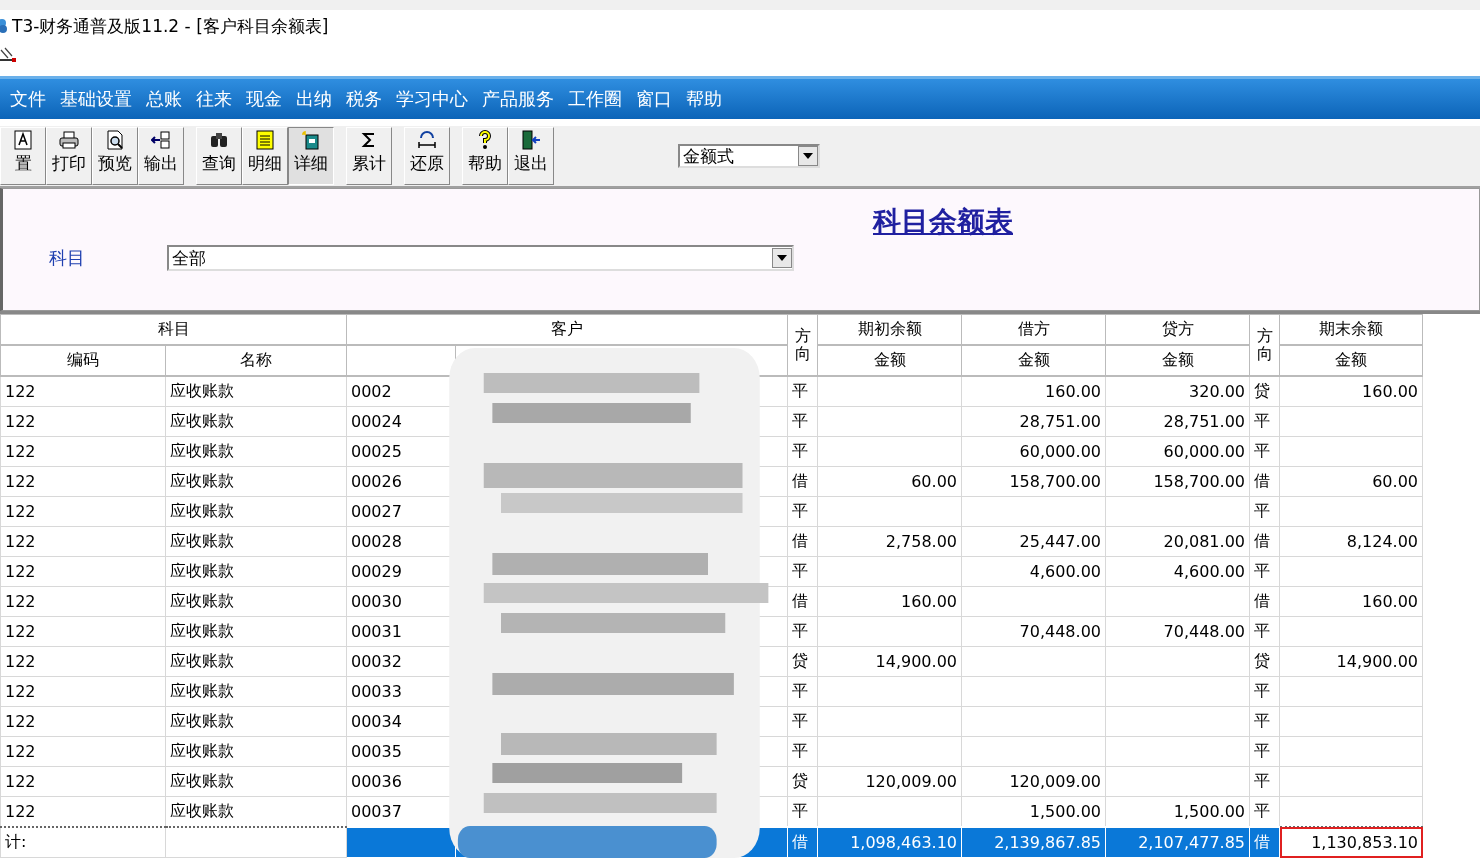  What do you see at coordinates (889, 601) in the screenshot?
I see `table-cell: 160.00` at bounding box center [889, 601].